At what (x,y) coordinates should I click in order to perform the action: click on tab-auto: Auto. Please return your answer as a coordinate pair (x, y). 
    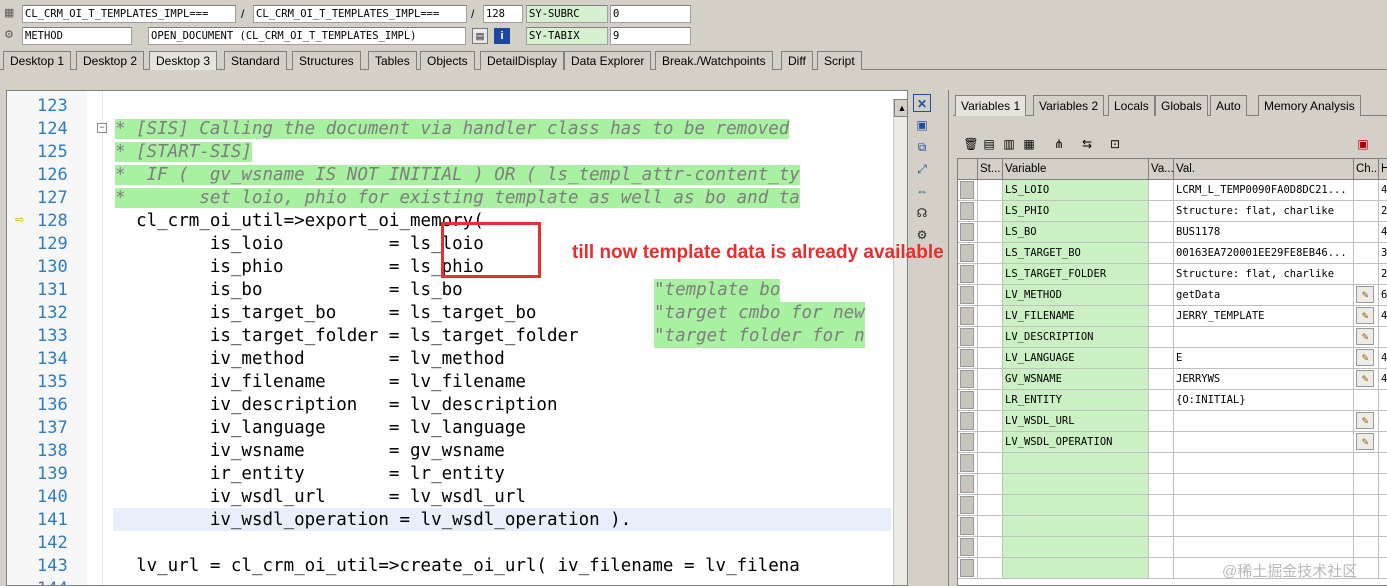
    Looking at the image, I should click on (1228, 105).